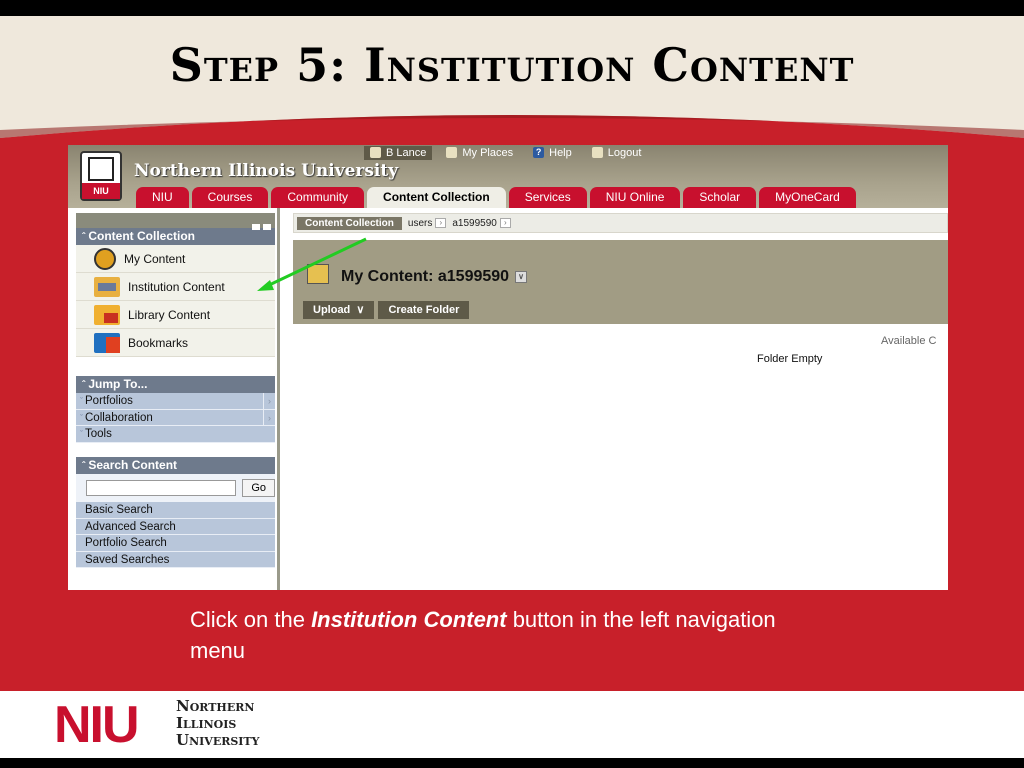 The width and height of the screenshot is (1024, 768). I want to click on utility-links: B Lance My Places ? Help Logout, so click(505, 152).